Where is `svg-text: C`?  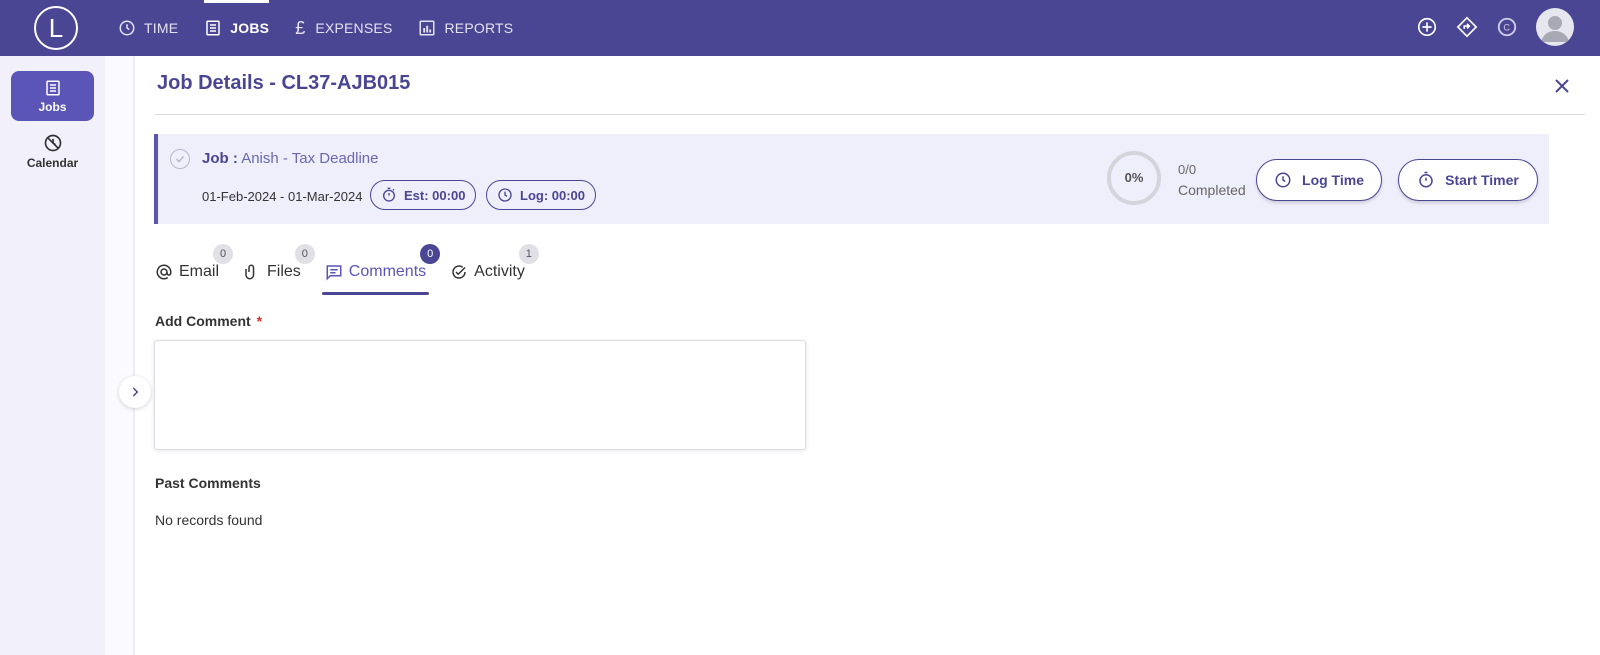 svg-text: C is located at coordinates (1506, 28).